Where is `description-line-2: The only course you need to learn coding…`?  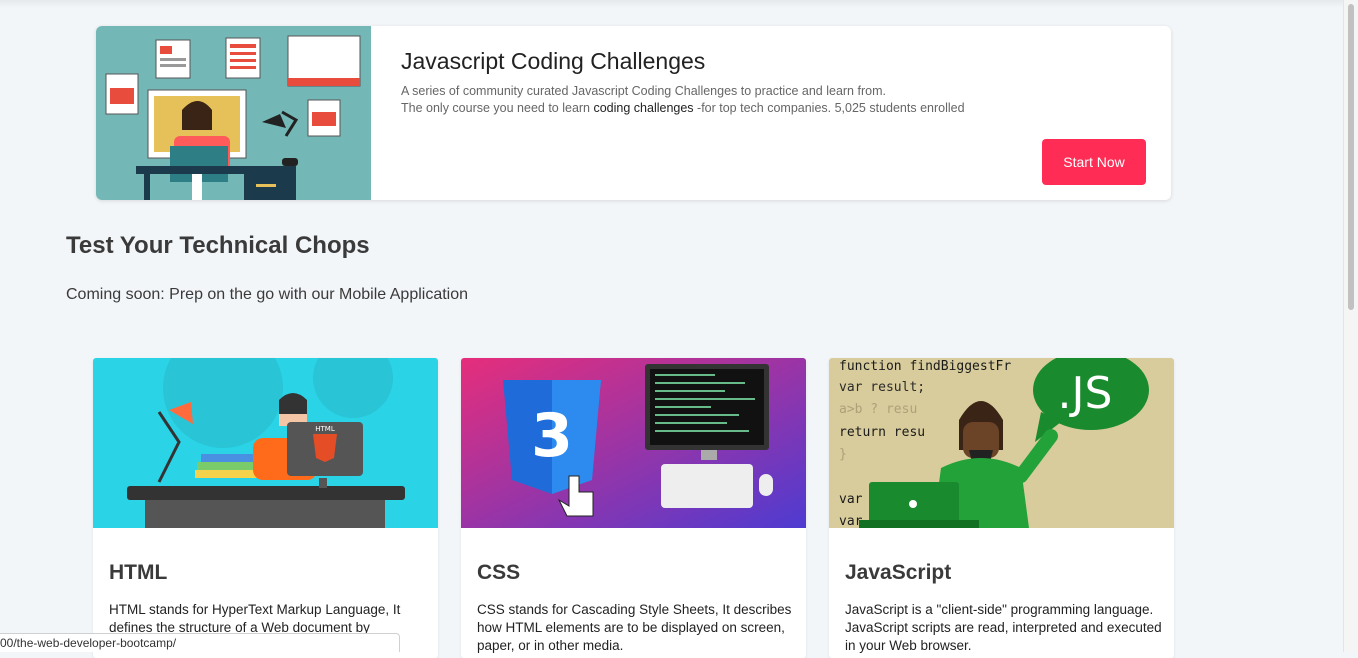 description-line-2: The only course you need to learn coding… is located at coordinates (683, 108).